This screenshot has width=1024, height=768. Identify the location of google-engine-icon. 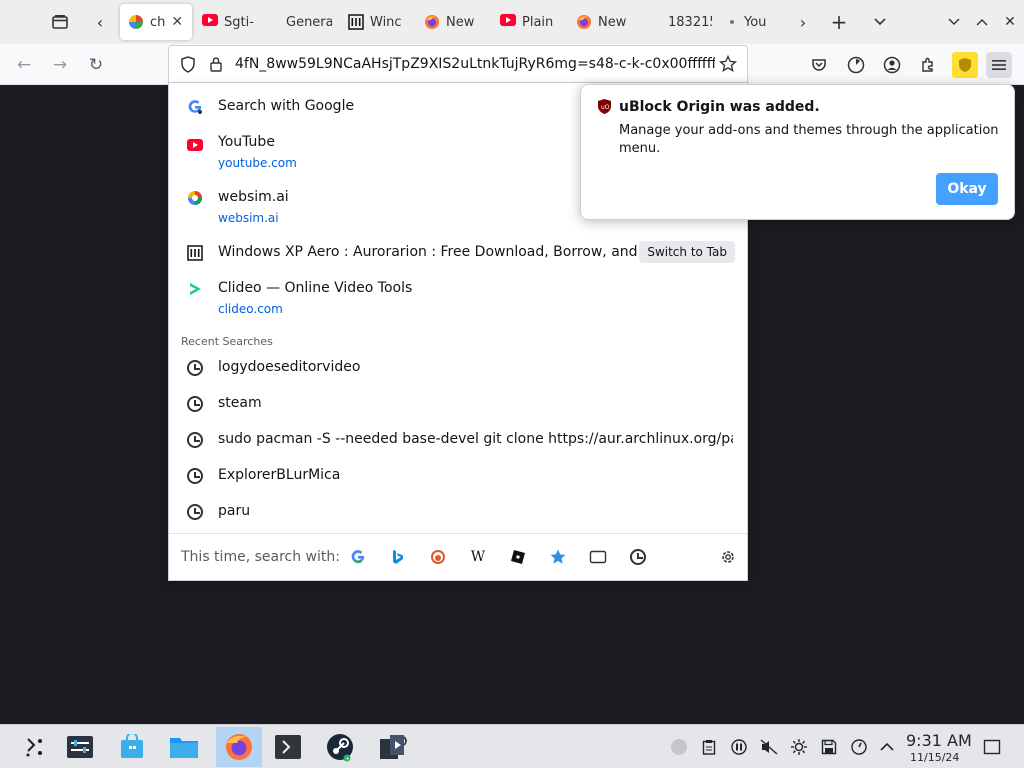
(358, 557).